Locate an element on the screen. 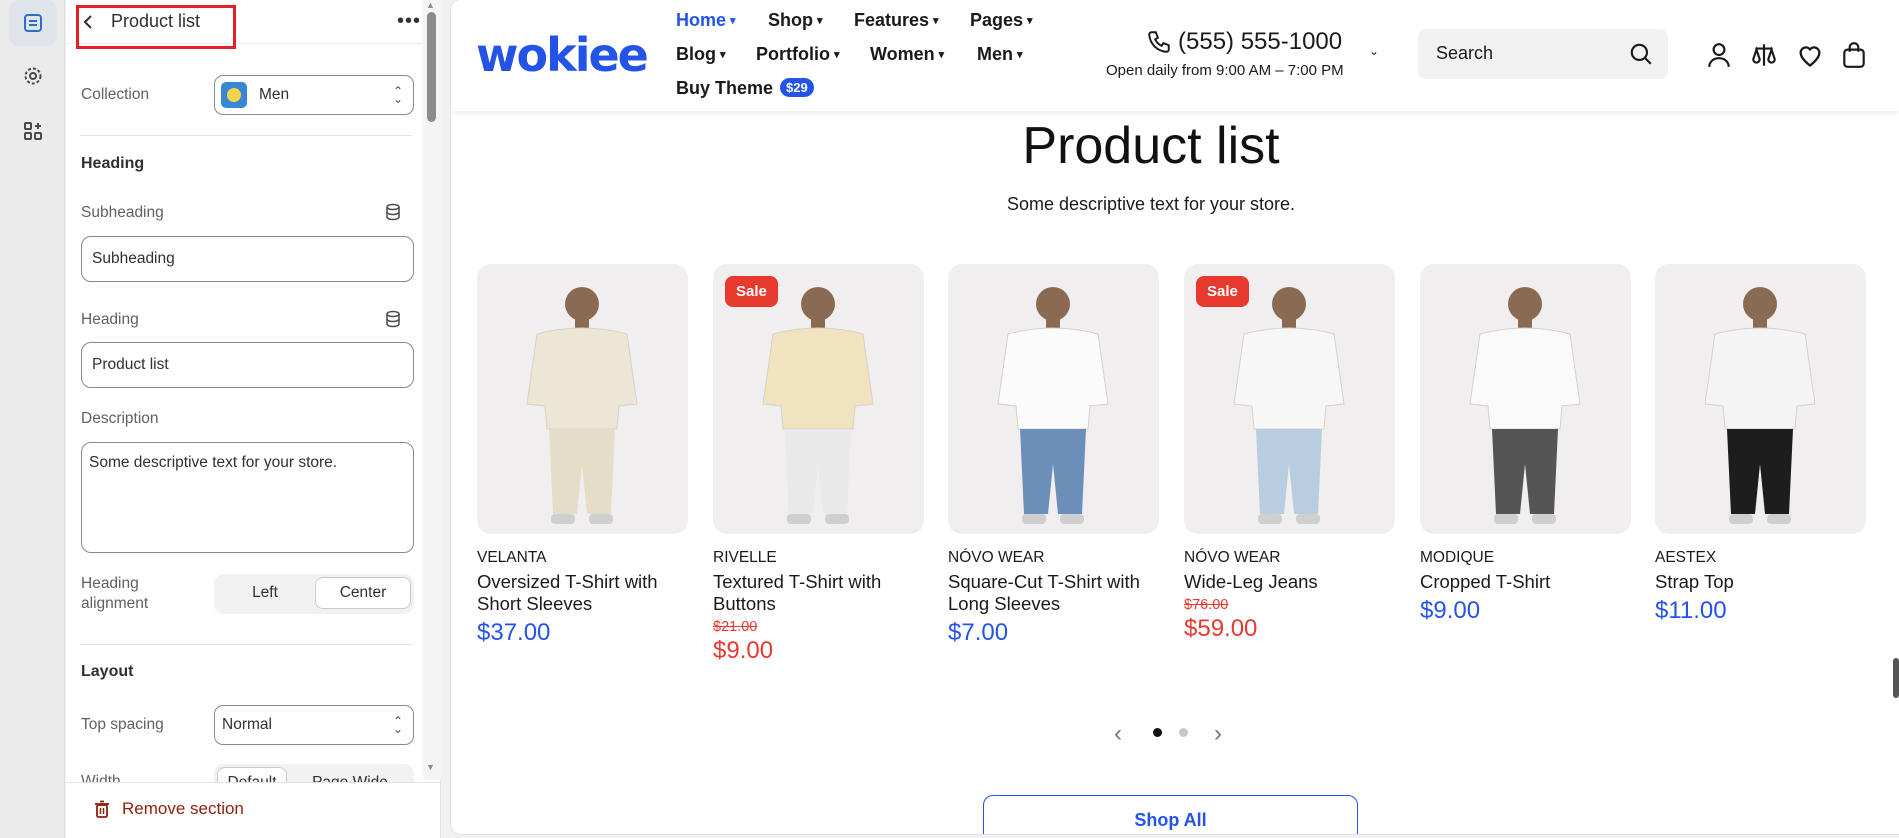 The width and height of the screenshot is (1899, 838). divider is located at coordinates (246, 644).